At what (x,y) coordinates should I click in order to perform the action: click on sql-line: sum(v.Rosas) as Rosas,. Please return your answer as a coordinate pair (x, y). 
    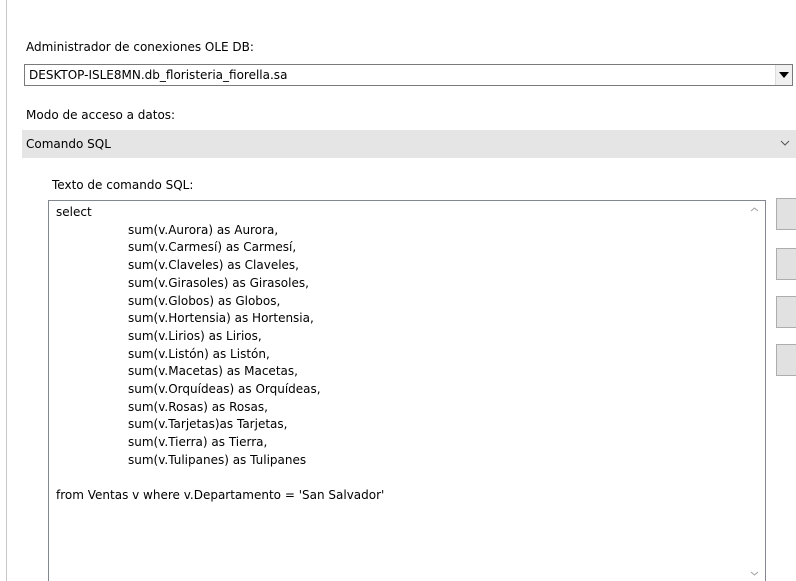
    Looking at the image, I should click on (198, 406).